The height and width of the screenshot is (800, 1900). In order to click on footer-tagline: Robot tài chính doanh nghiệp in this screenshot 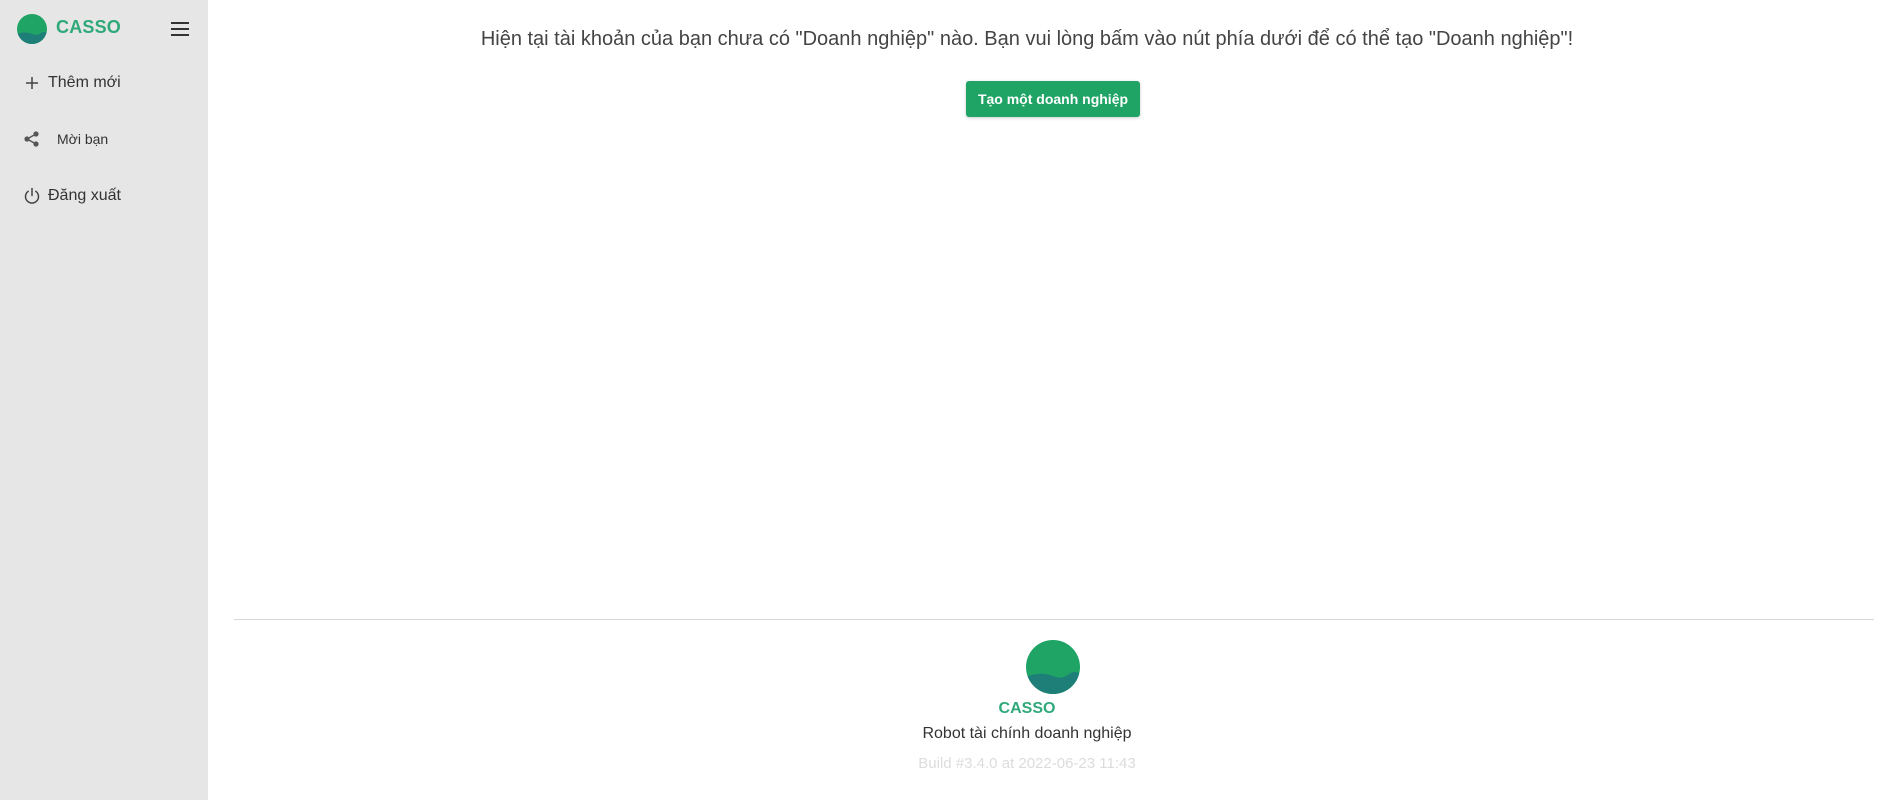, I will do `click(1027, 733)`.